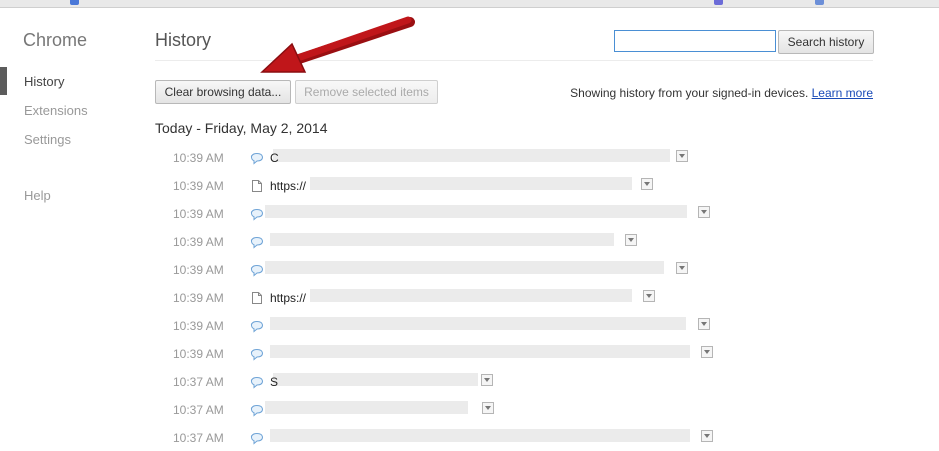 The height and width of the screenshot is (451, 939). I want to click on arrow-head, so click(283, 57).